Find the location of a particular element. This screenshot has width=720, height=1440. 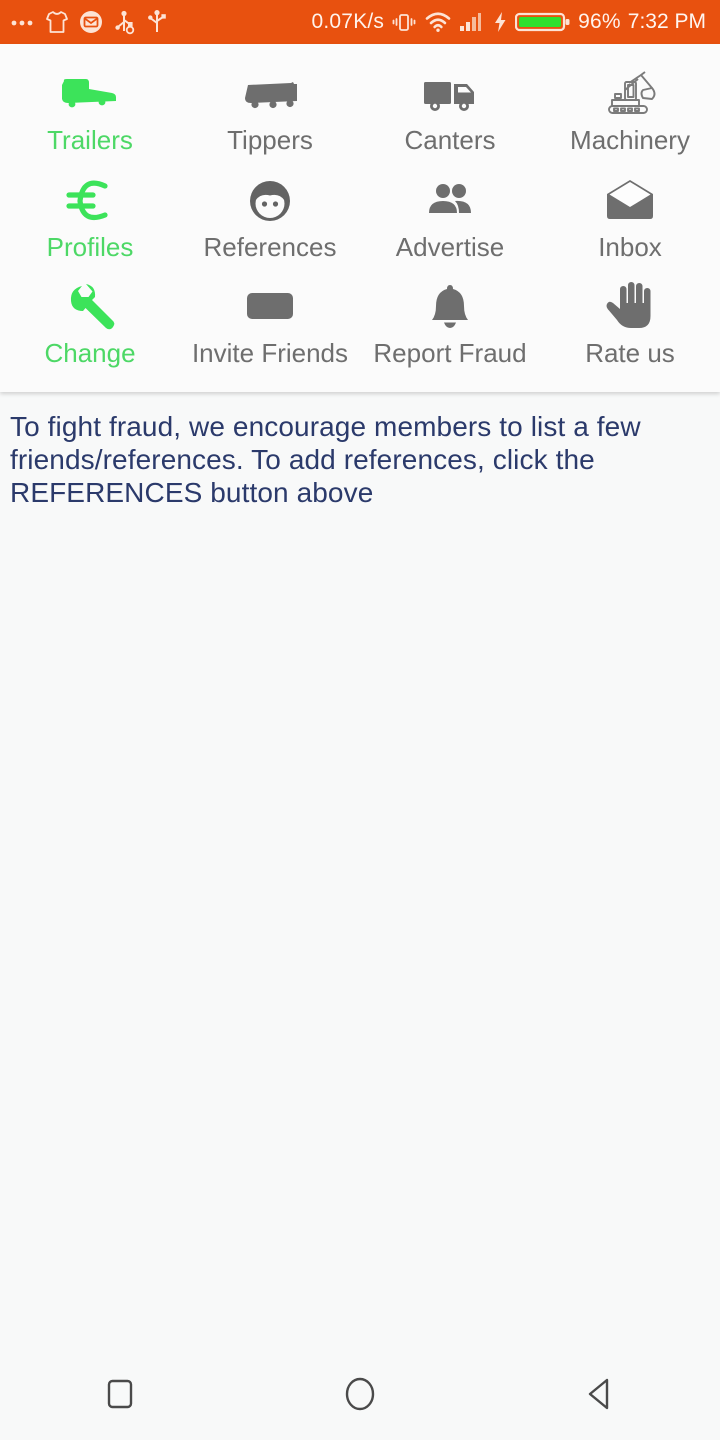

email-circle-icon is located at coordinates (91, 22).